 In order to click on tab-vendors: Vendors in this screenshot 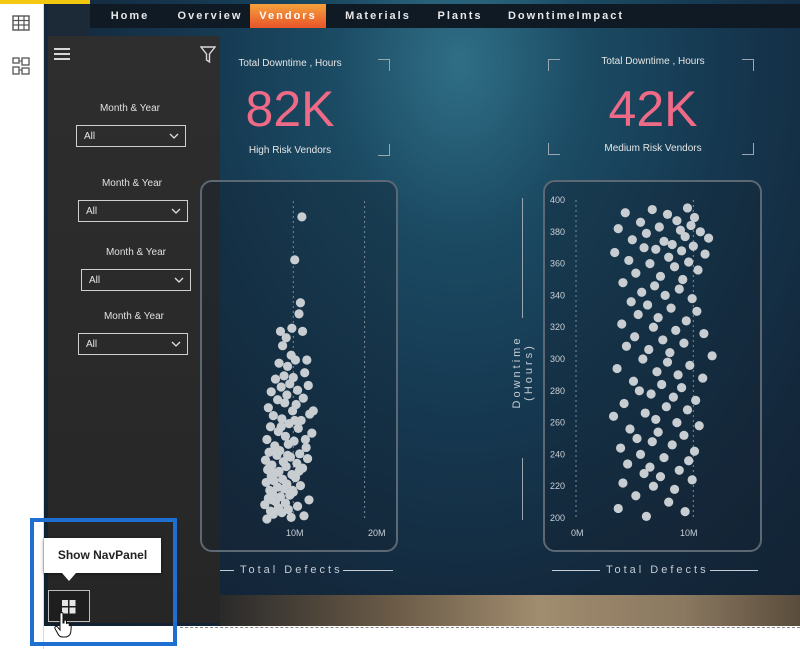, I will do `click(288, 16)`.